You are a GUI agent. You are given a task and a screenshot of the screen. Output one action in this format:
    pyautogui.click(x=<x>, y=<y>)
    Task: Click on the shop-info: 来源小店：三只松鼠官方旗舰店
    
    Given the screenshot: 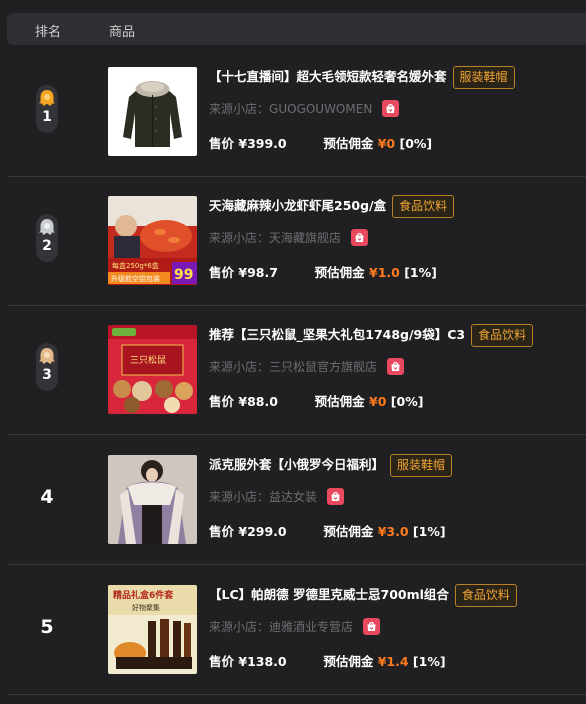 What is the action you would take?
    pyautogui.click(x=306, y=366)
    